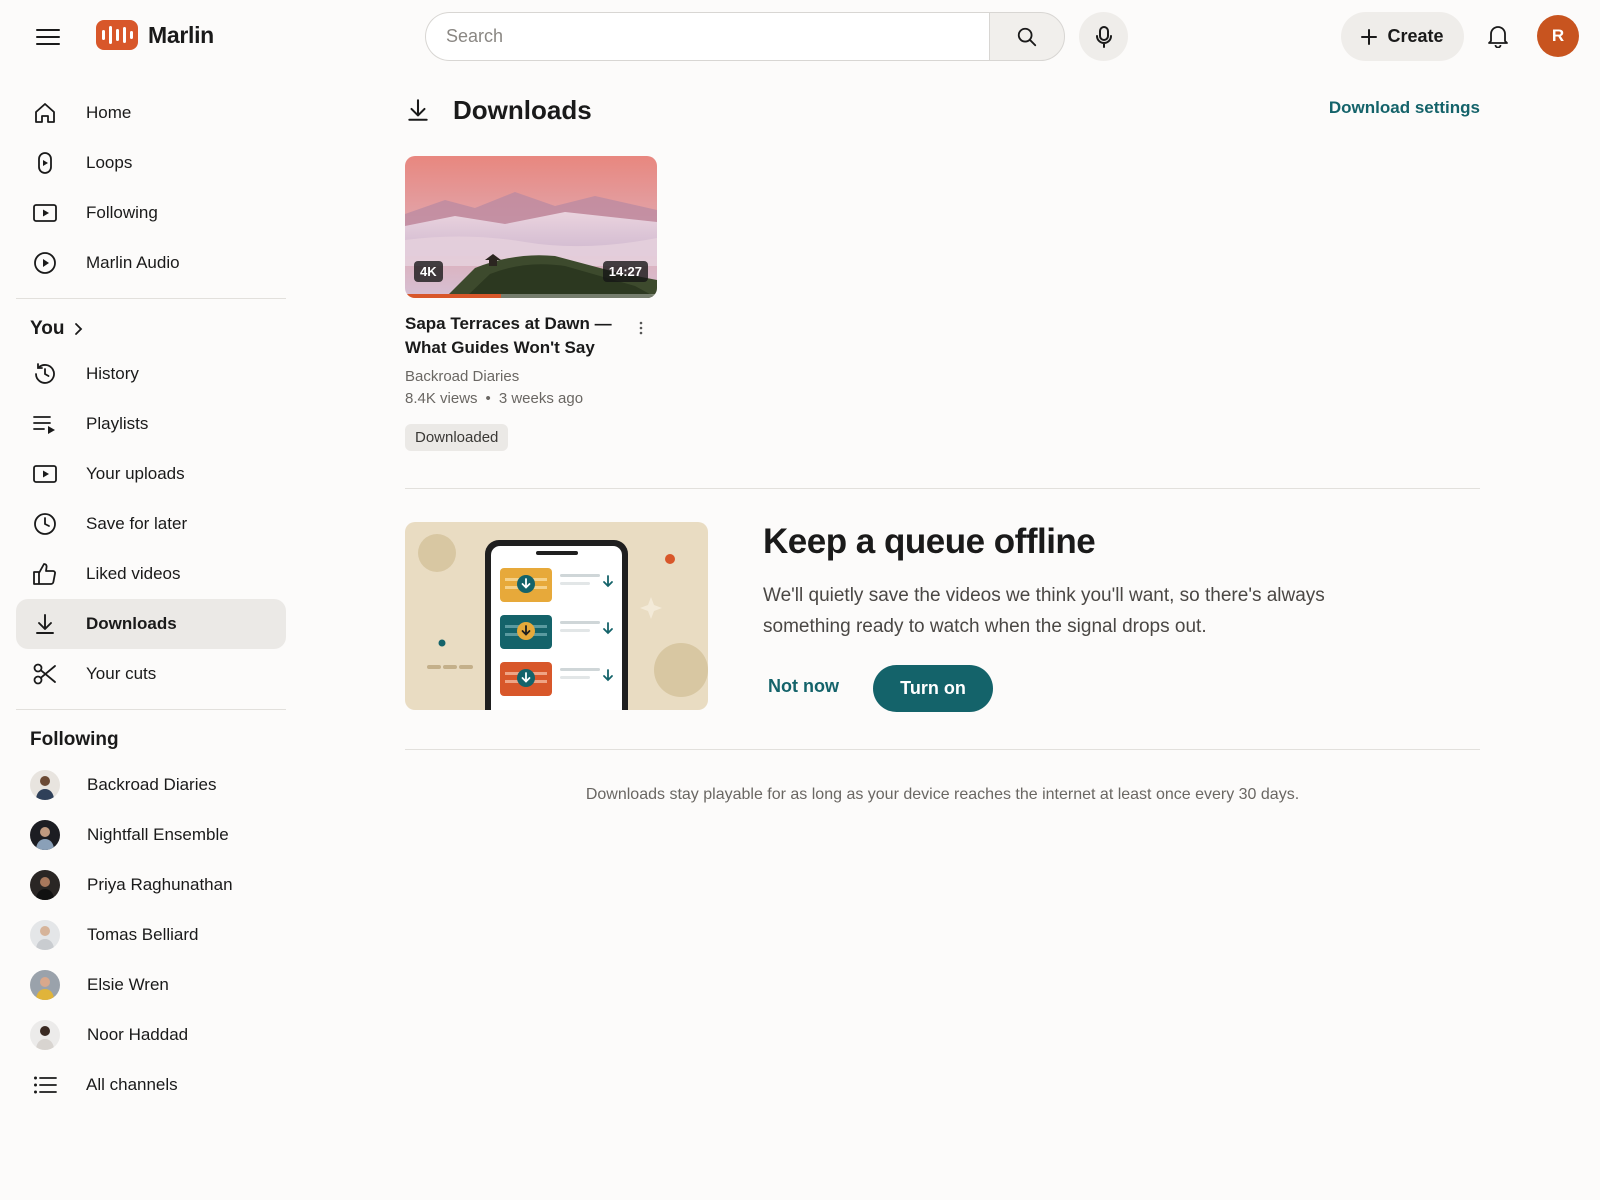 This screenshot has height=1200, width=1600. Describe the element at coordinates (457, 437) in the screenshot. I see `downloaded-chip: Downloaded` at that location.